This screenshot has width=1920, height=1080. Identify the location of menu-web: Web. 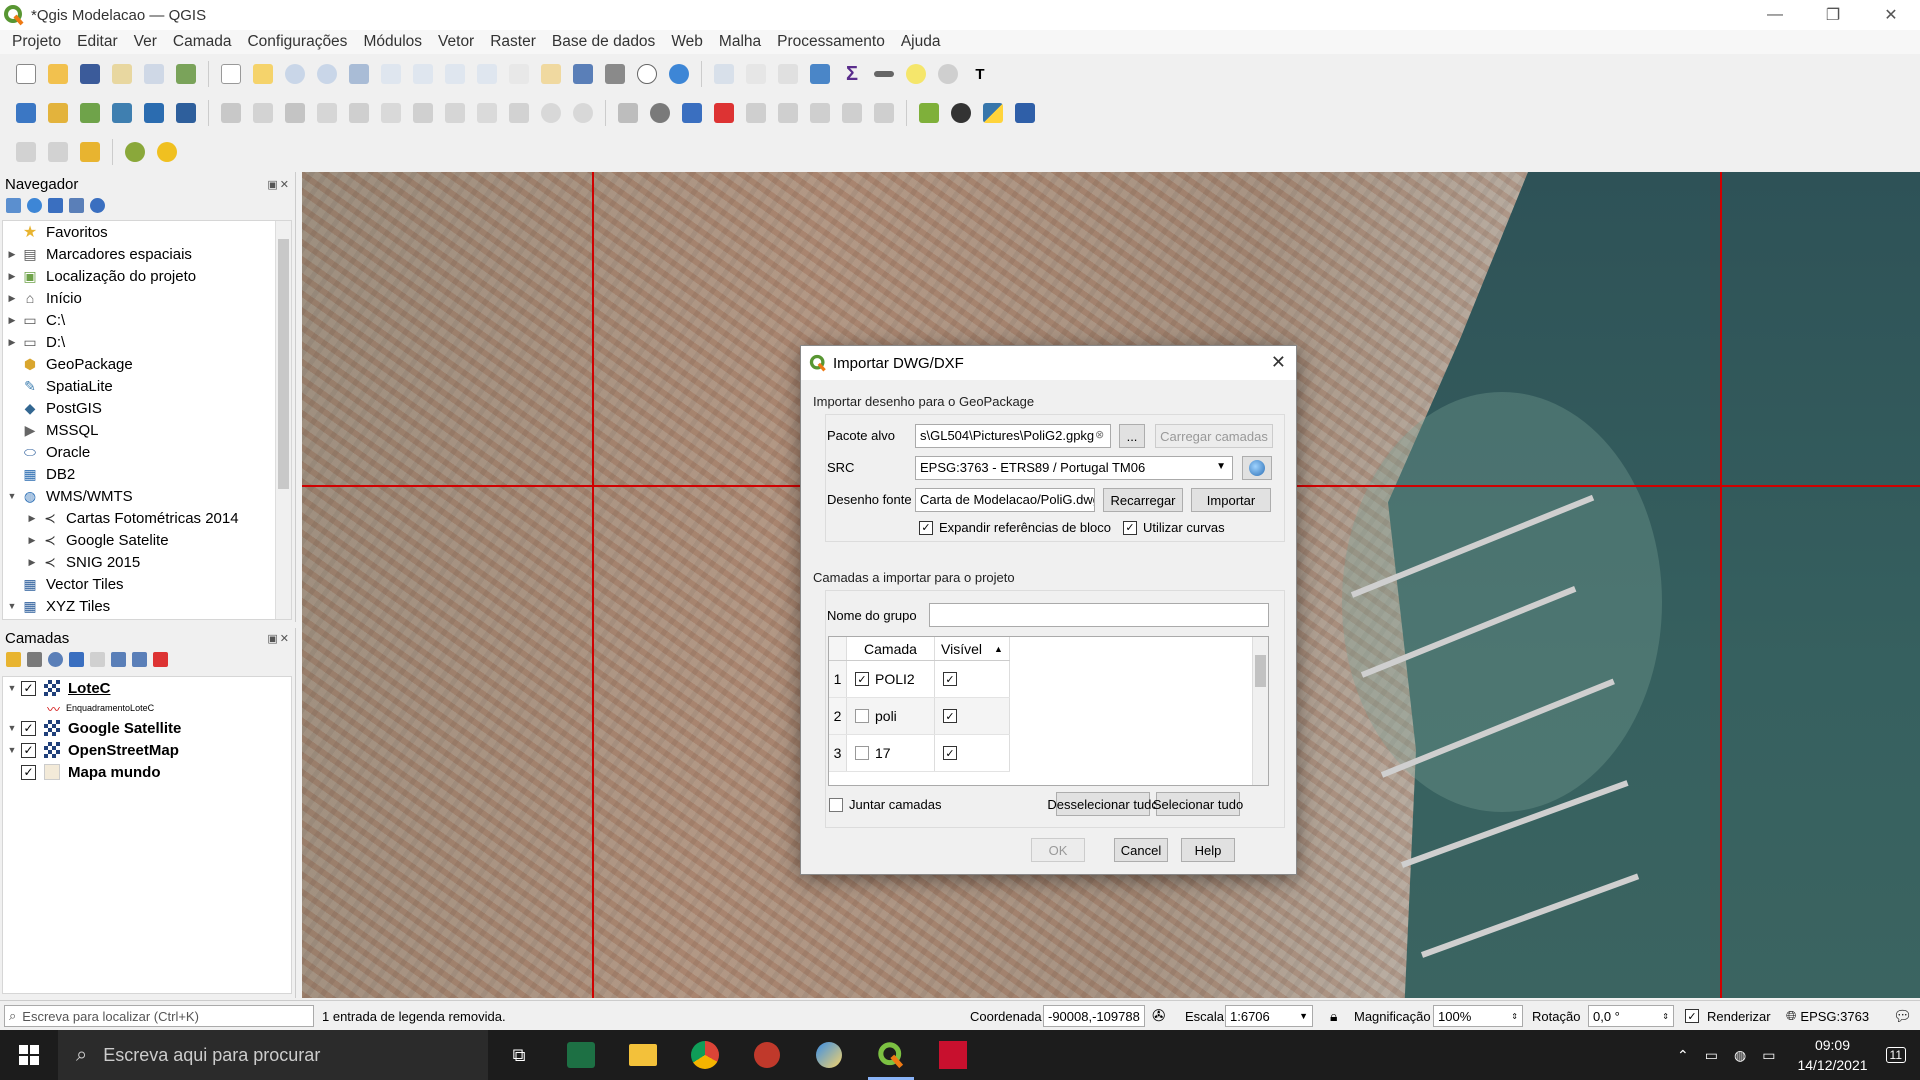
(687, 42).